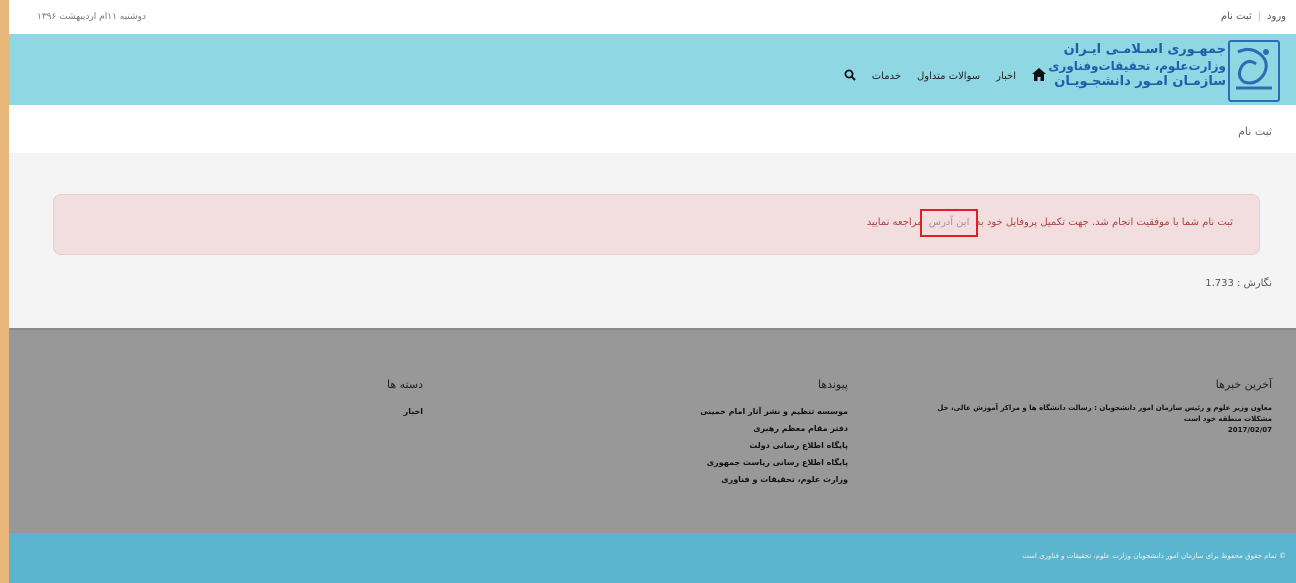  What do you see at coordinates (832, 384) in the screenshot?
I see `links-title: پیوندها` at bounding box center [832, 384].